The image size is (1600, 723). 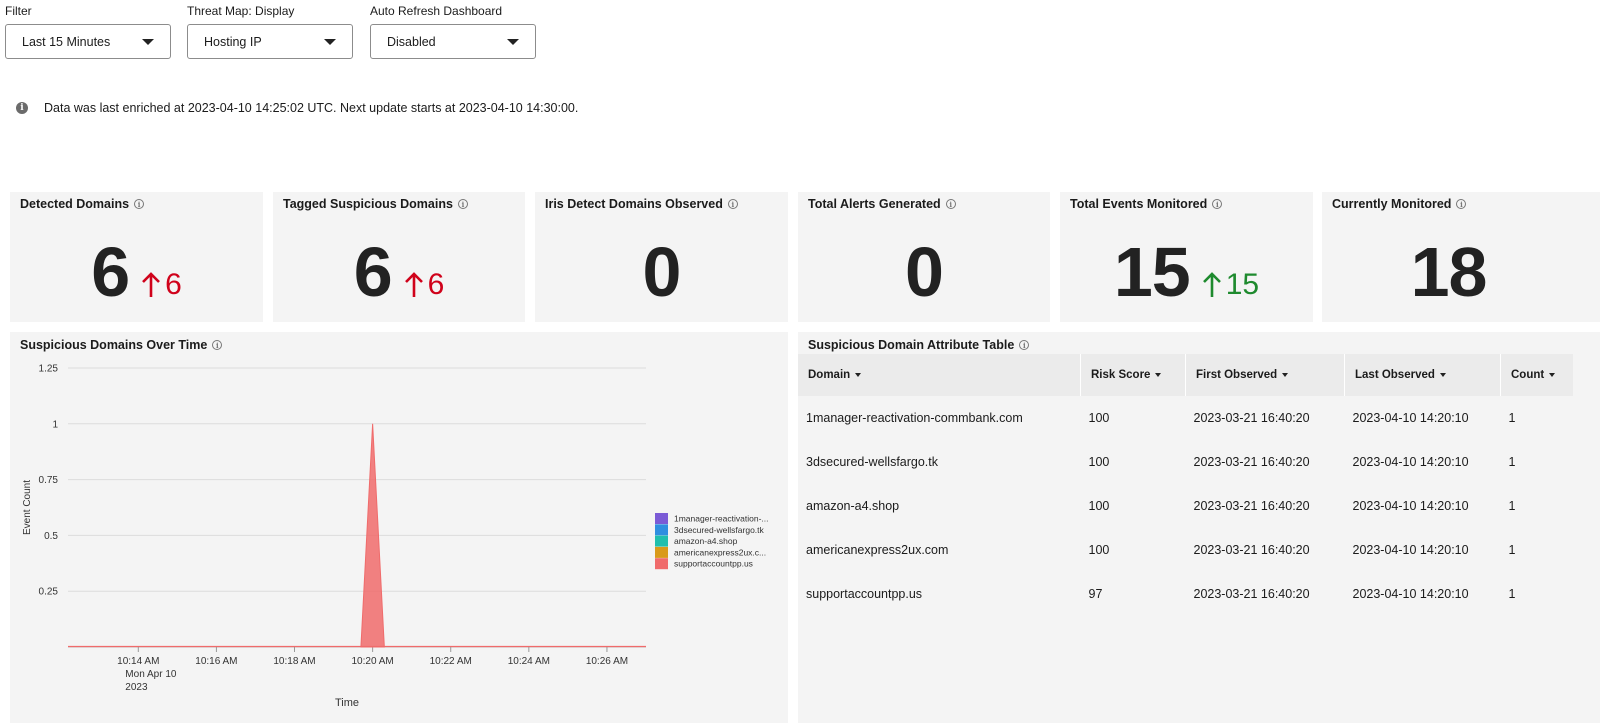 What do you see at coordinates (151, 674) in the screenshot?
I see `x-tick-sublabel: Mon Apr 10` at bounding box center [151, 674].